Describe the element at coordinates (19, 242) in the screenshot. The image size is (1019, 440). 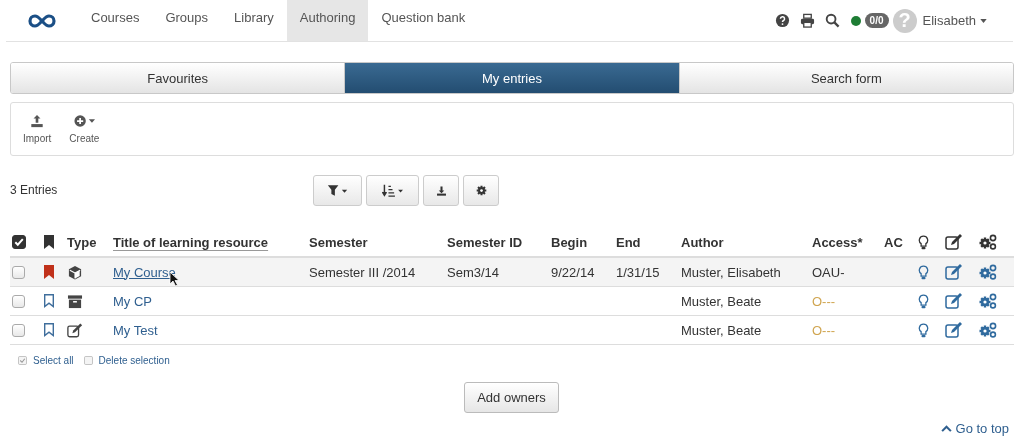
I see `select-all-checkbox` at that location.